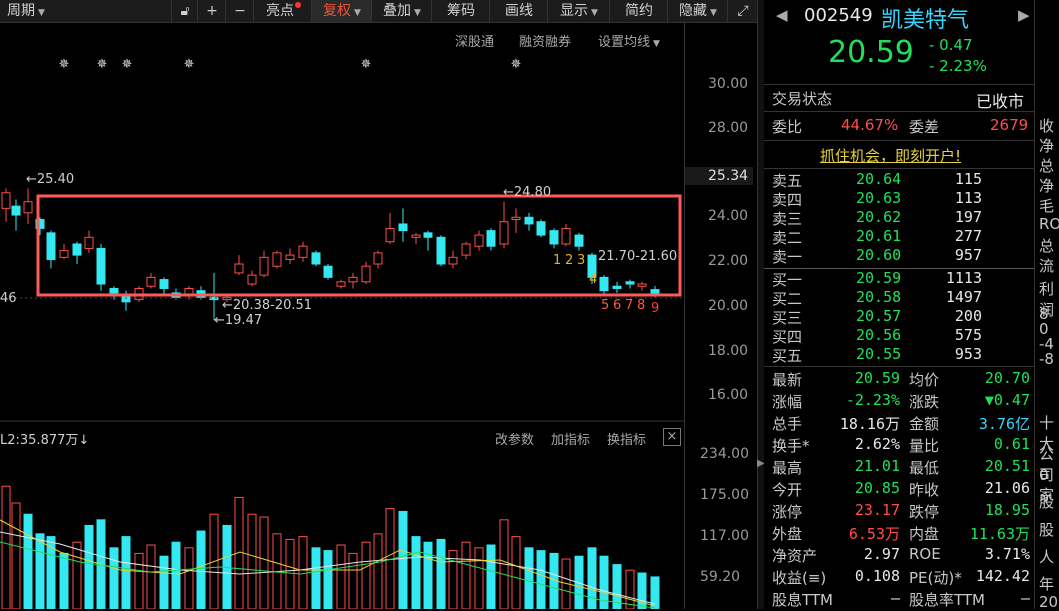  Describe the element at coordinates (341, 11) in the screenshot. I see `adjust-button: 复权 ▼` at that location.